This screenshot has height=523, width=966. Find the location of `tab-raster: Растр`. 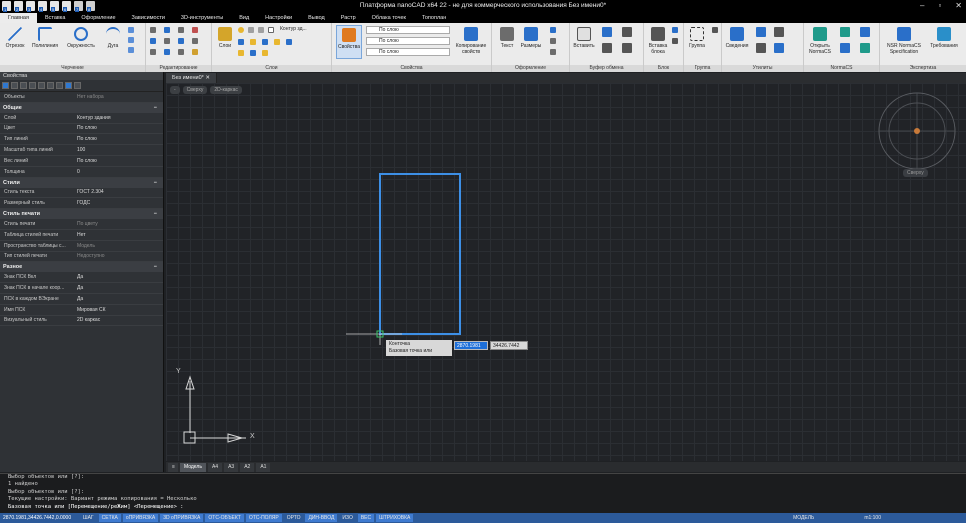

tab-raster: Растр is located at coordinates (348, 18).